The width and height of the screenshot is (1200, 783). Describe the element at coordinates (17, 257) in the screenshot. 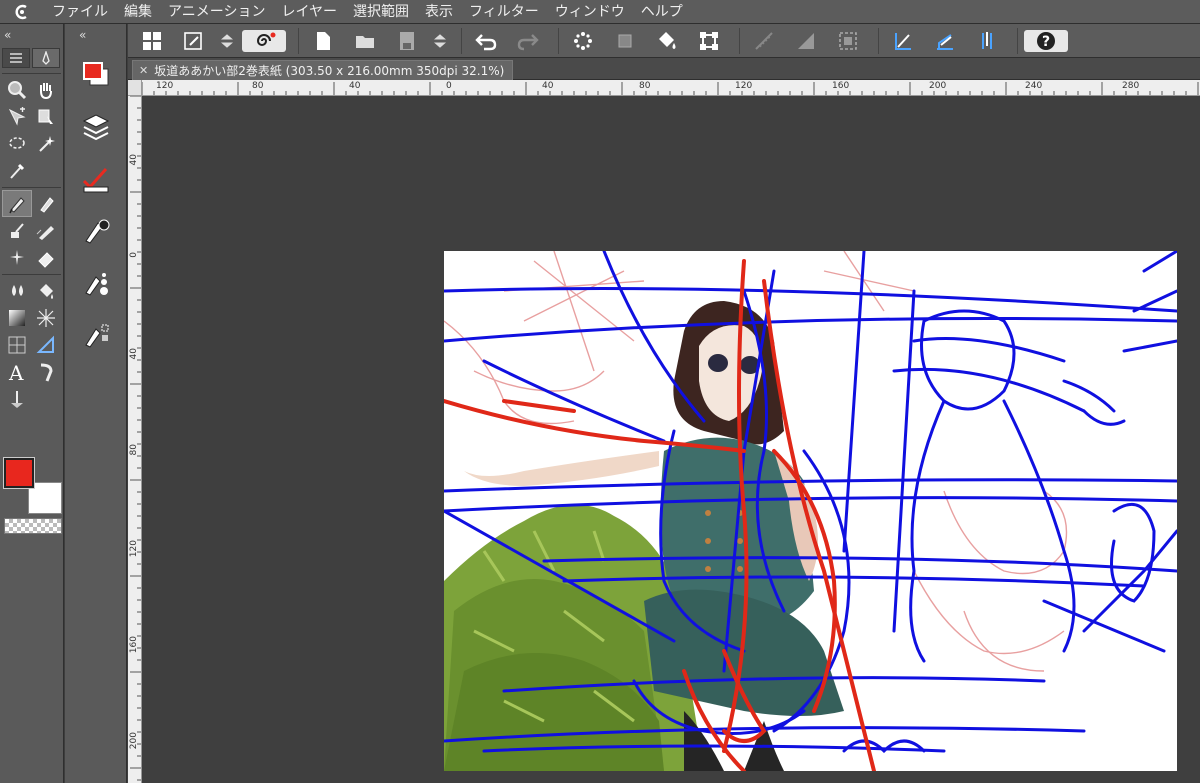

I see `decoration-tool-icon` at that location.